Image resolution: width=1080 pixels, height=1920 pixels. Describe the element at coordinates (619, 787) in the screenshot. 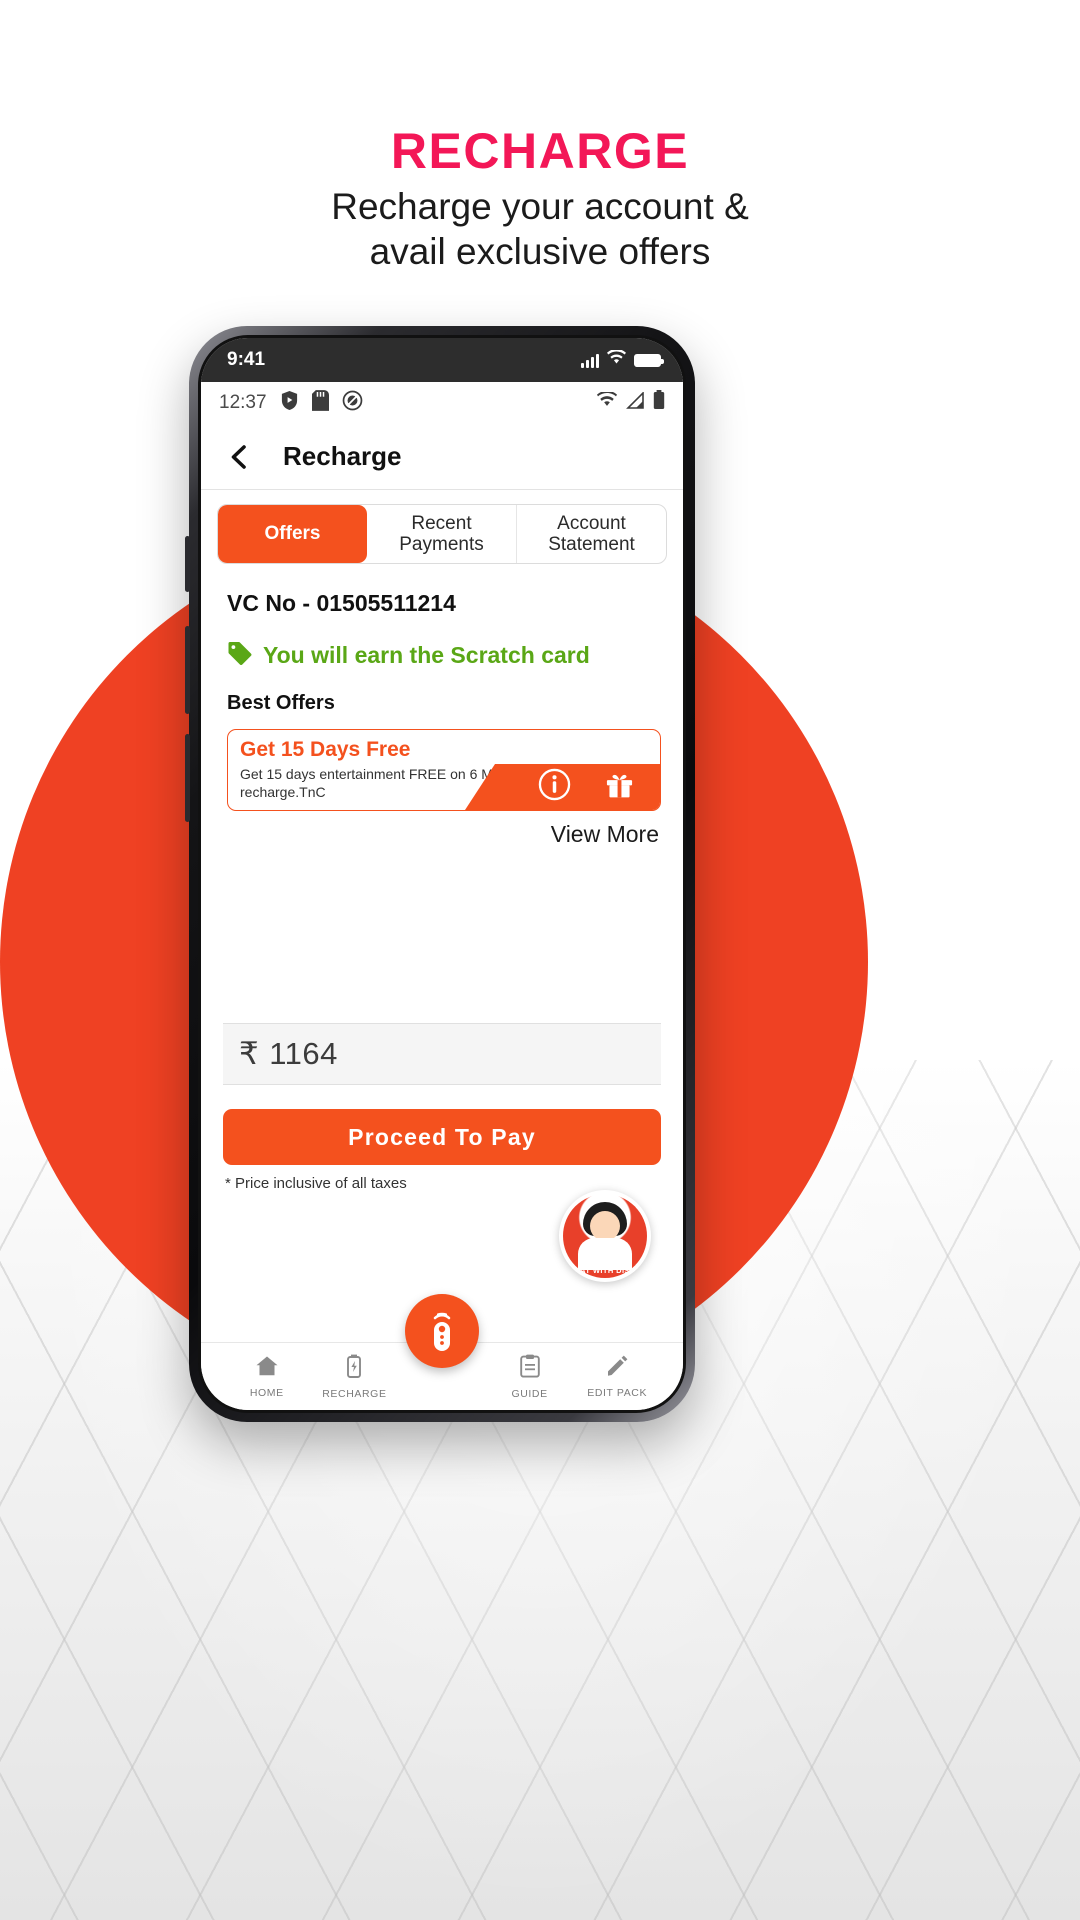

I see `gift-icon` at that location.